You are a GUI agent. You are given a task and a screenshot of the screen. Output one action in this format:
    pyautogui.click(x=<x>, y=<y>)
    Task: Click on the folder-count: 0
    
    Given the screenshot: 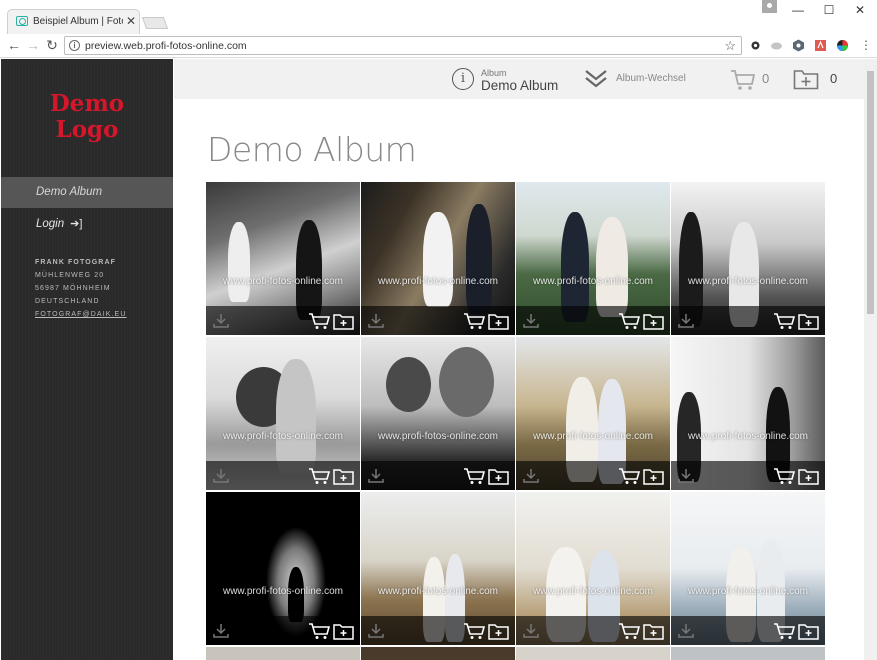 What is the action you would take?
    pyautogui.click(x=834, y=78)
    